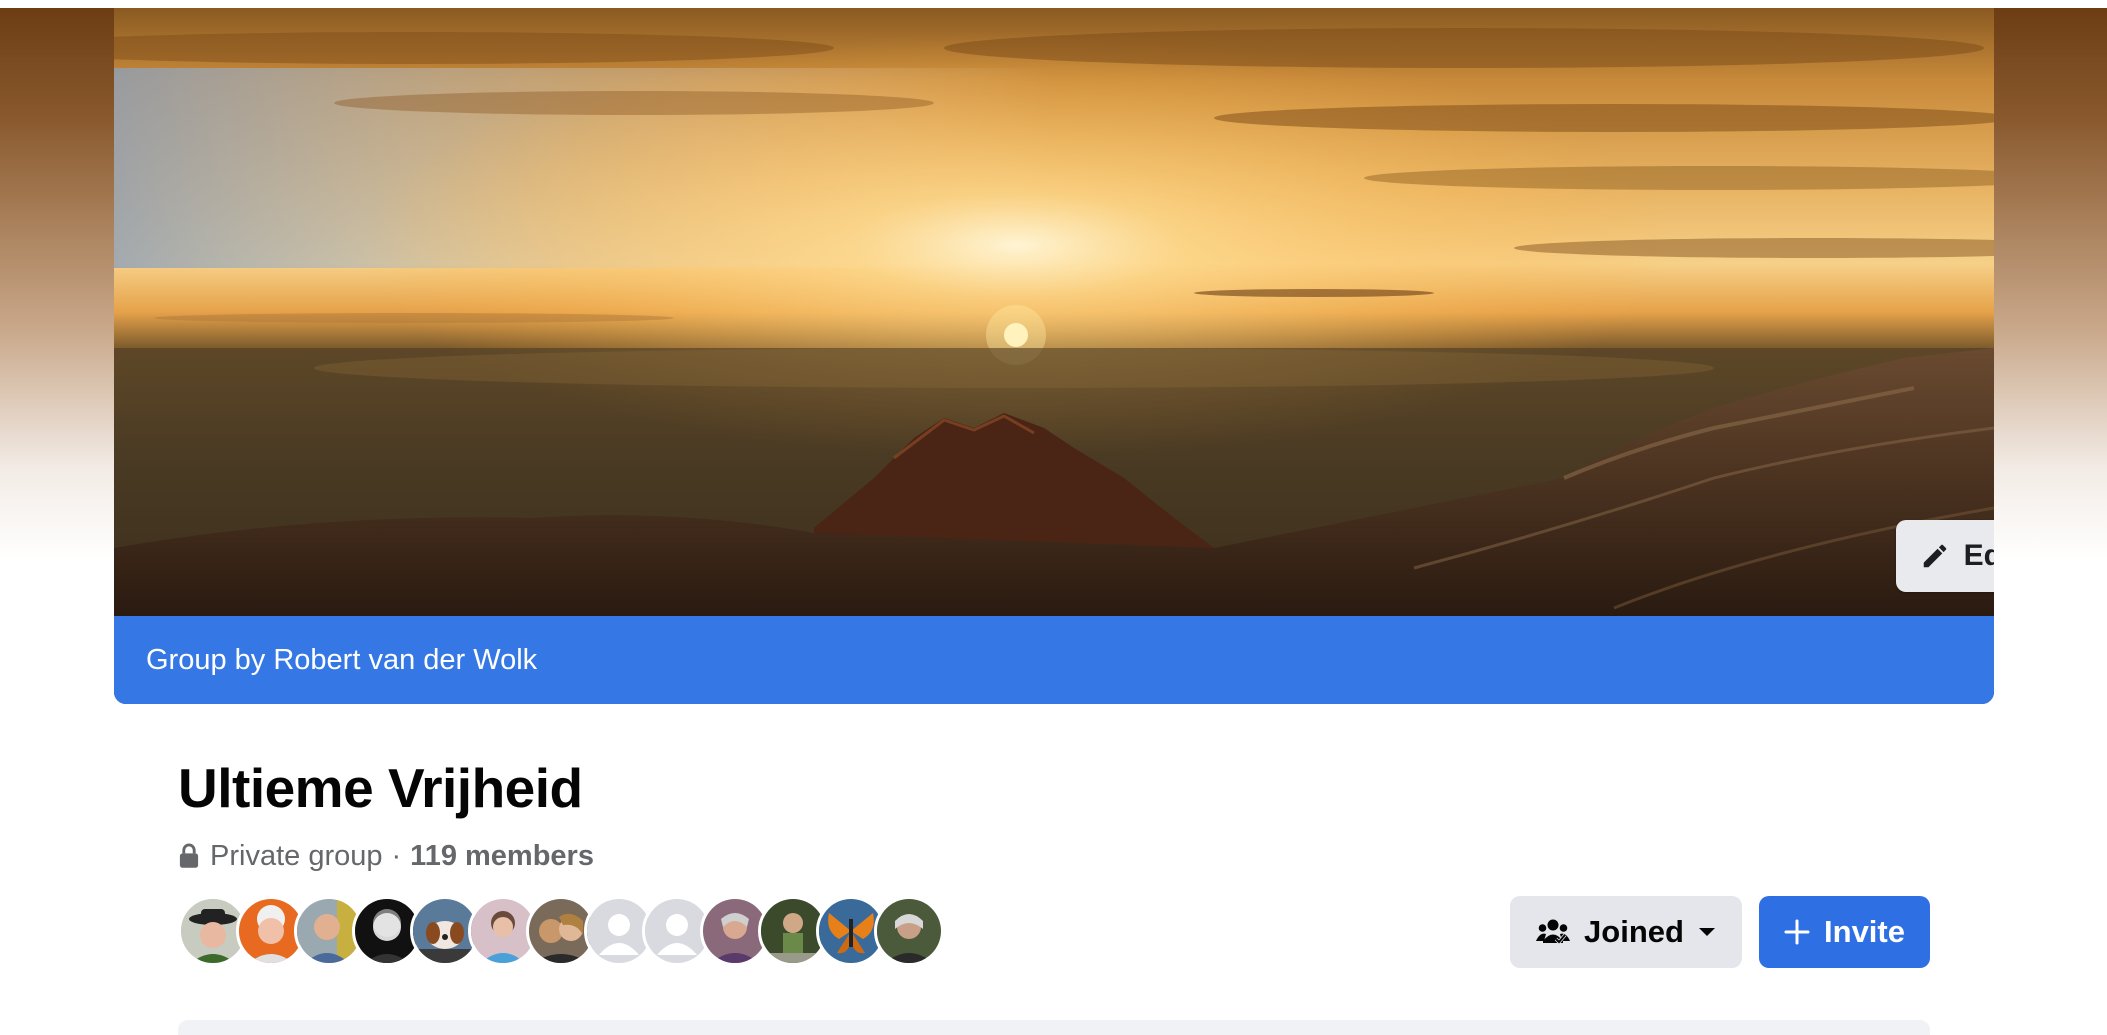  What do you see at coordinates (561, 932) in the screenshot?
I see `member-avatars` at bounding box center [561, 932].